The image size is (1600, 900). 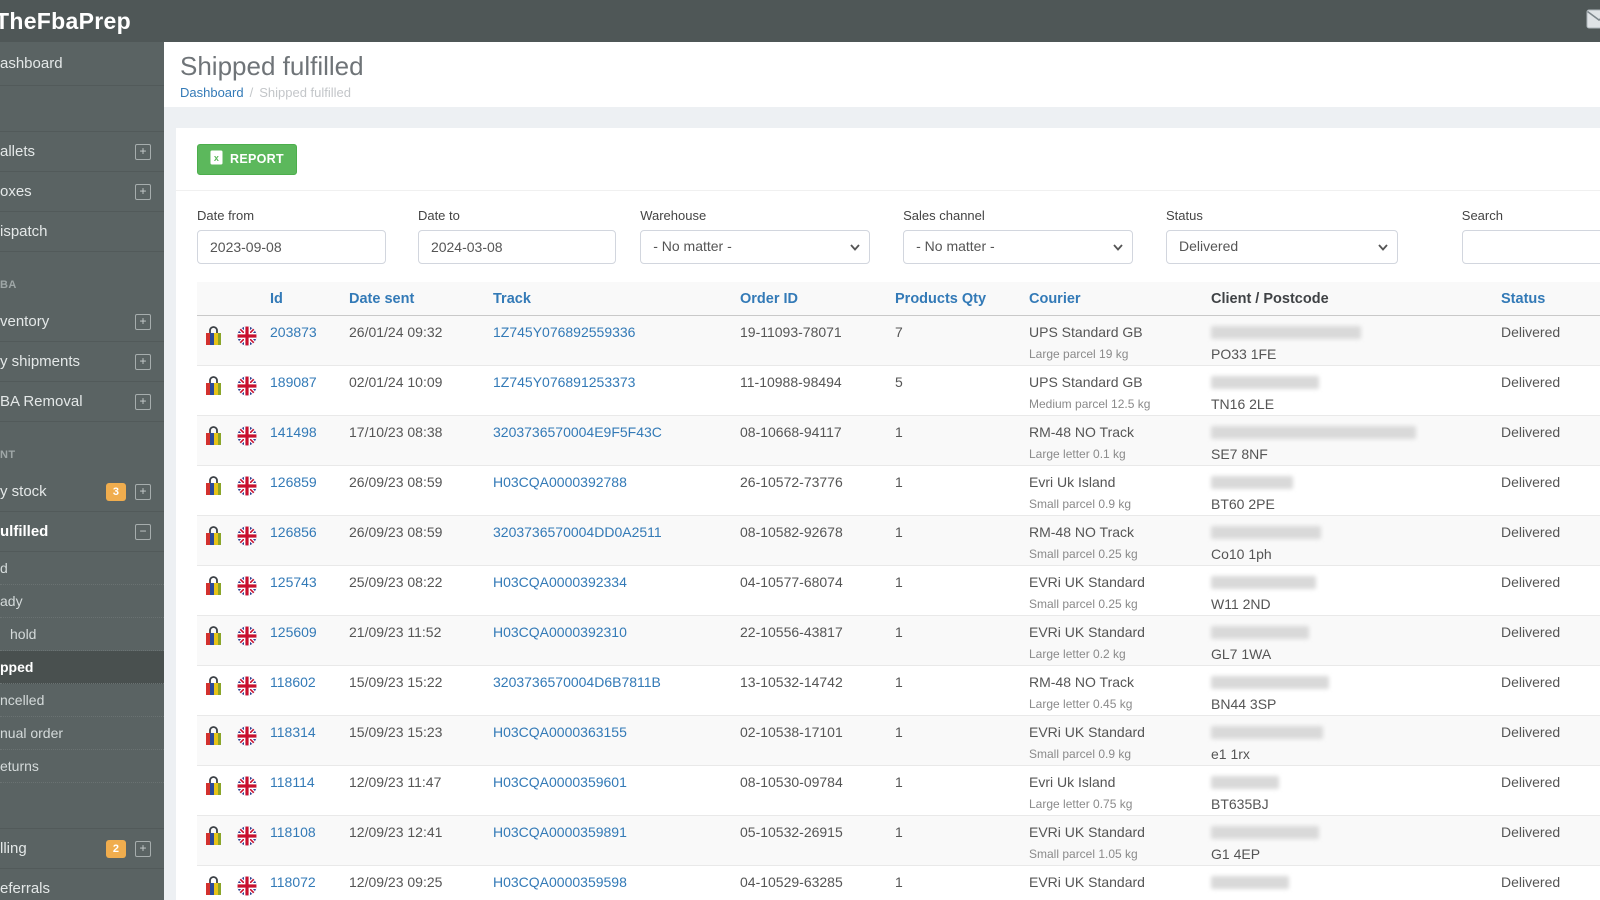 What do you see at coordinates (1550, 299) in the screenshot?
I see `column-header-status: Status` at bounding box center [1550, 299].